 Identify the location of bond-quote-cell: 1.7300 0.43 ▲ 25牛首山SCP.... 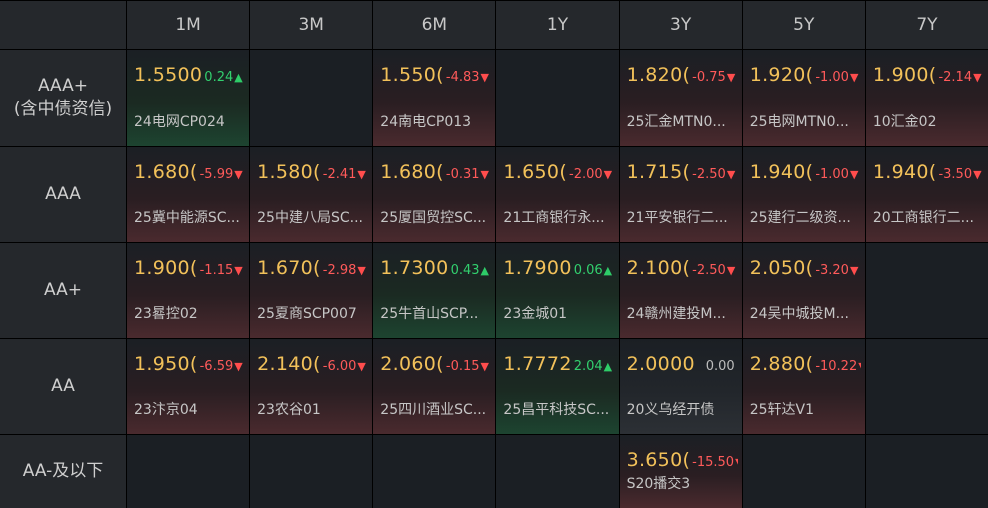
(434, 290).